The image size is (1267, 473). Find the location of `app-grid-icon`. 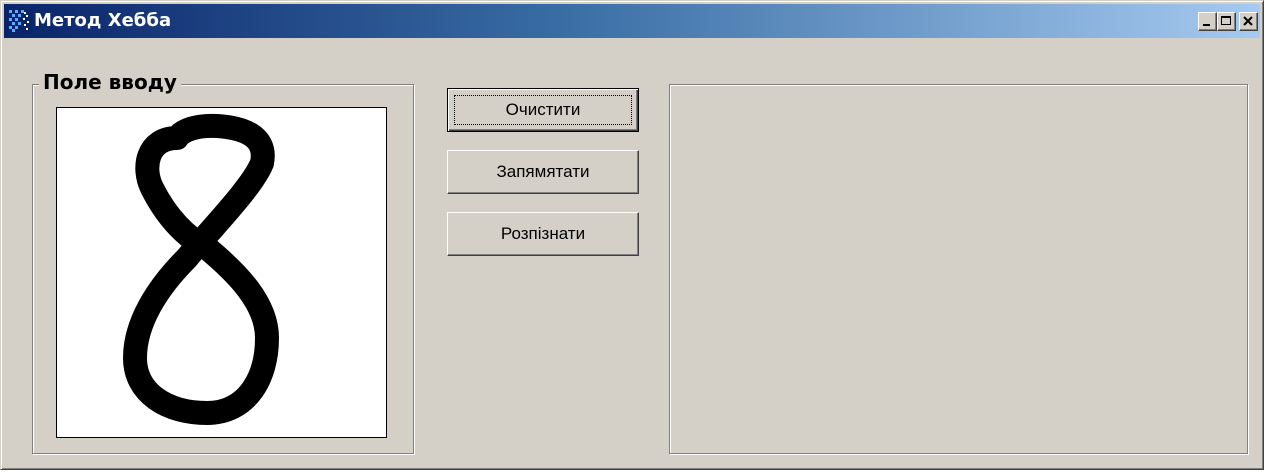

app-grid-icon is located at coordinates (20, 21).